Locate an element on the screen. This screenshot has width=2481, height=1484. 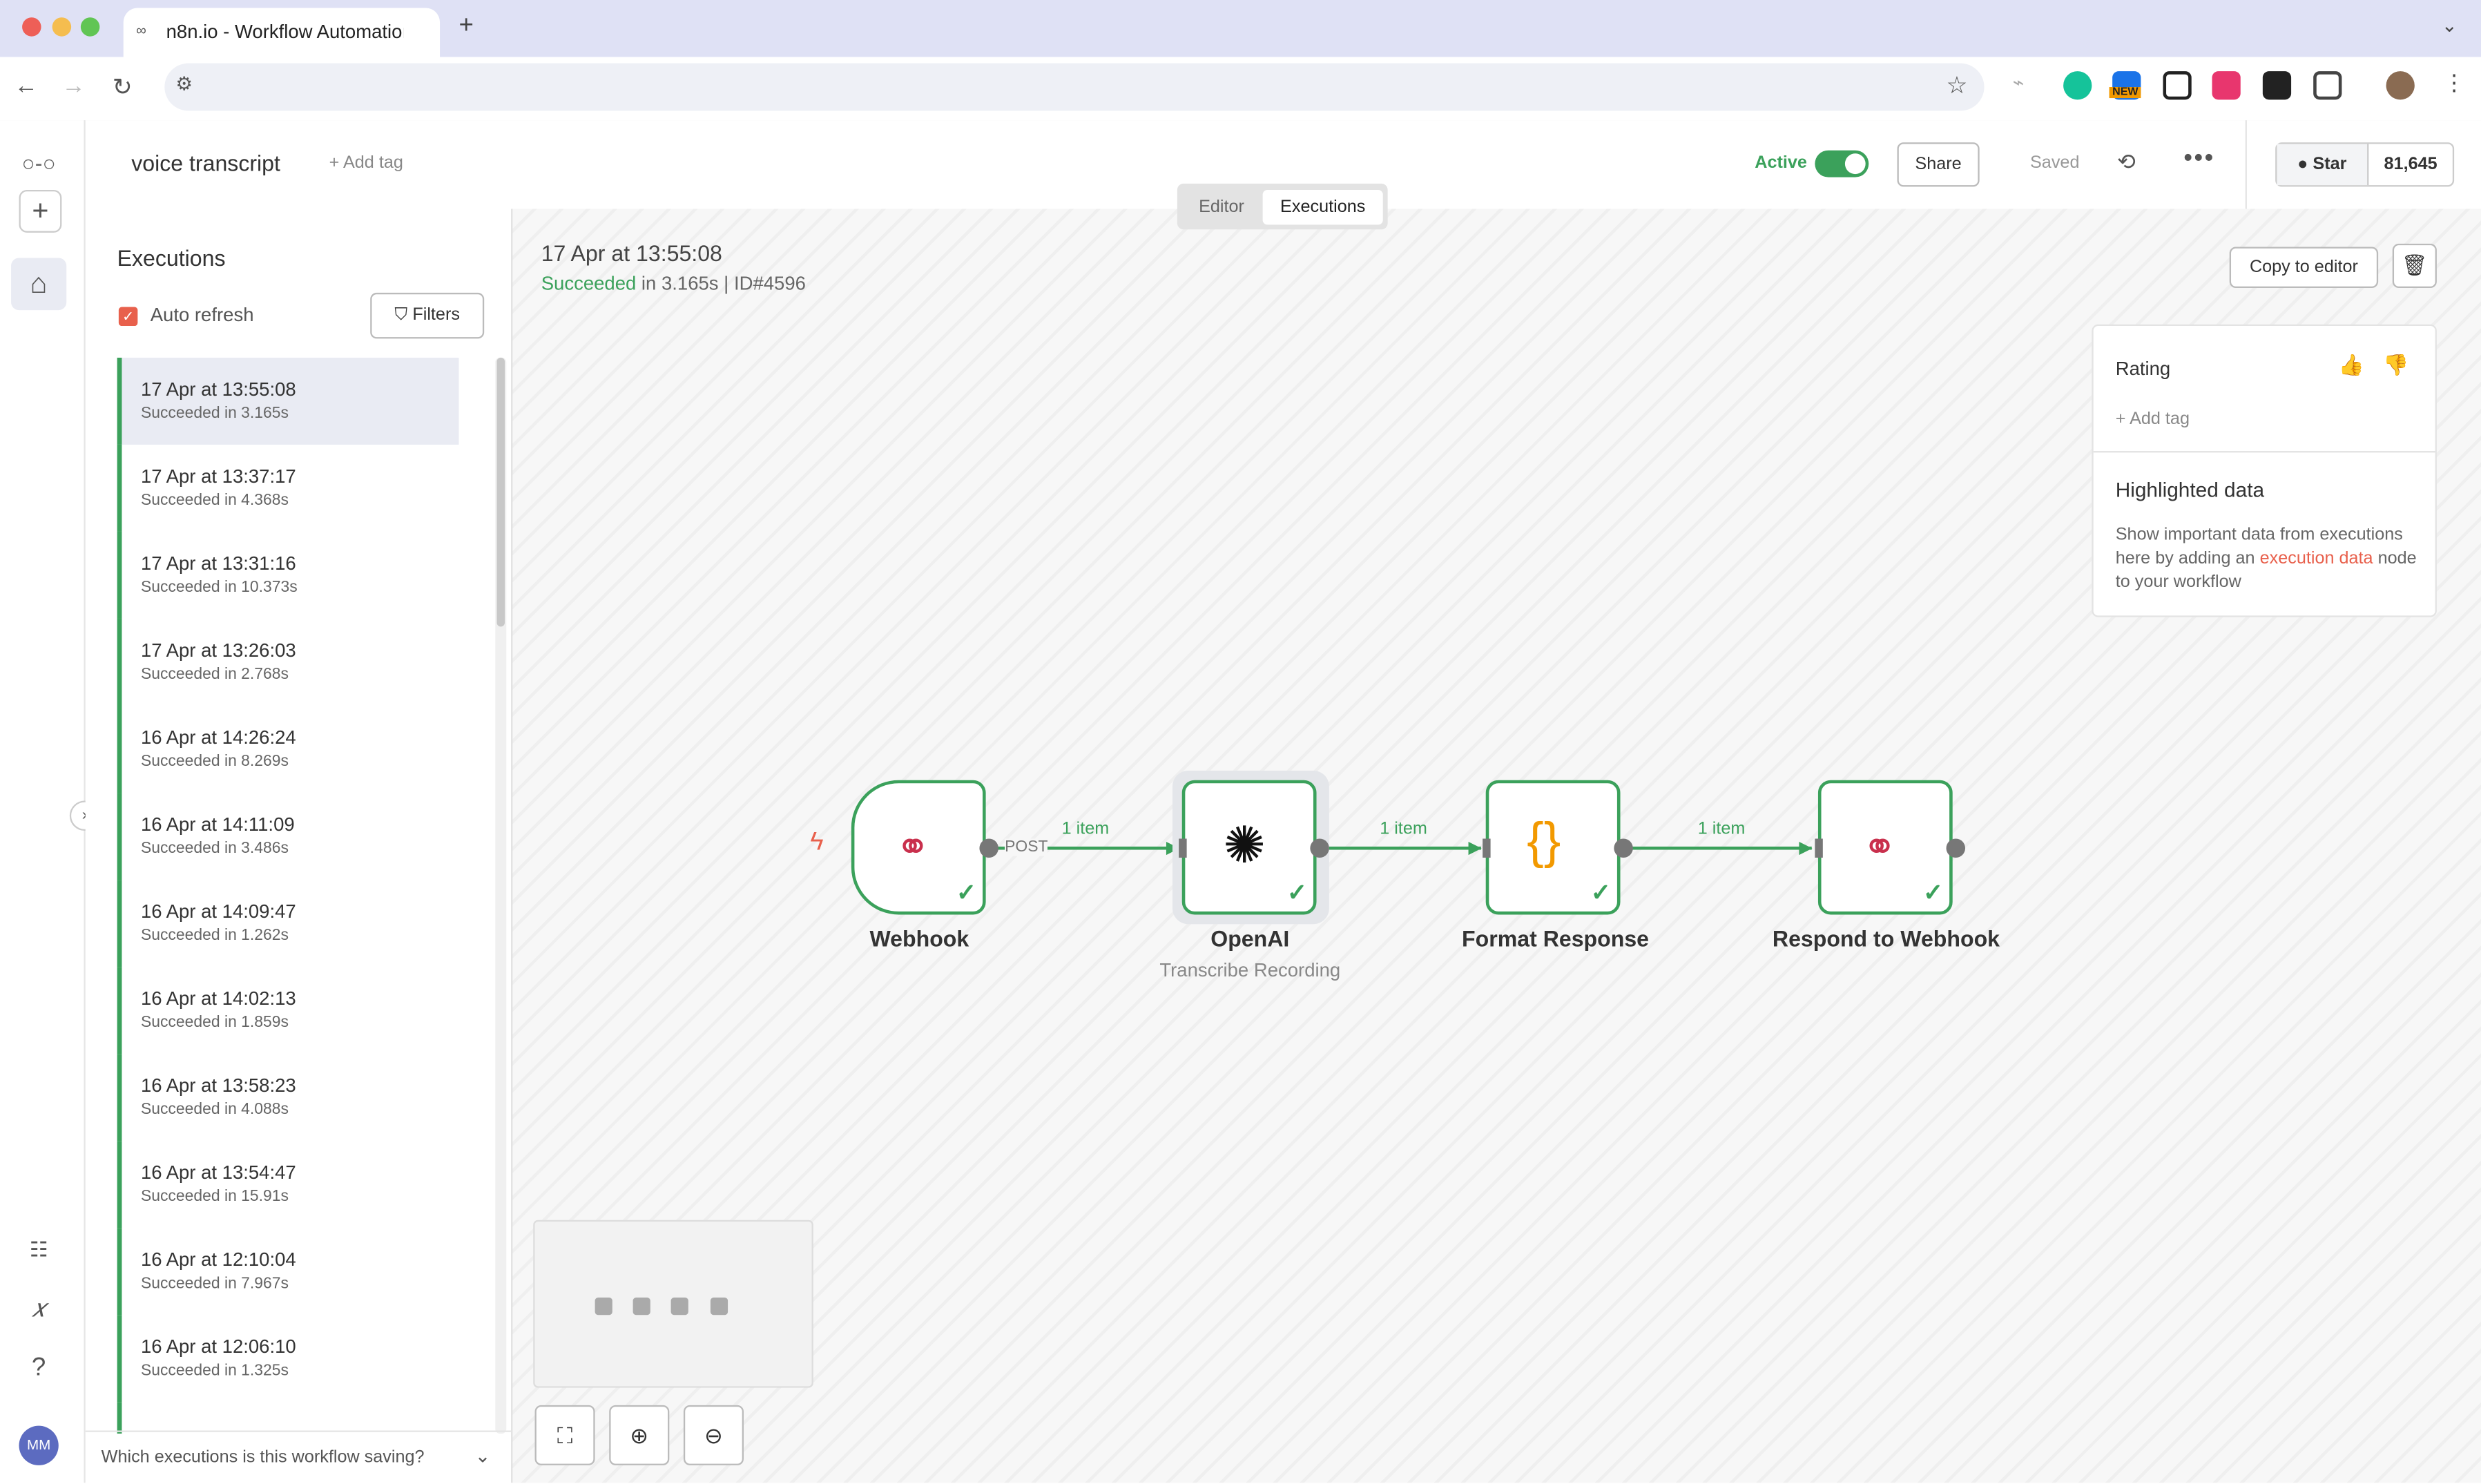
execution-row: 17 Apr at 13:55:08 Succeeded in 3.165s is located at coordinates (288, 401).